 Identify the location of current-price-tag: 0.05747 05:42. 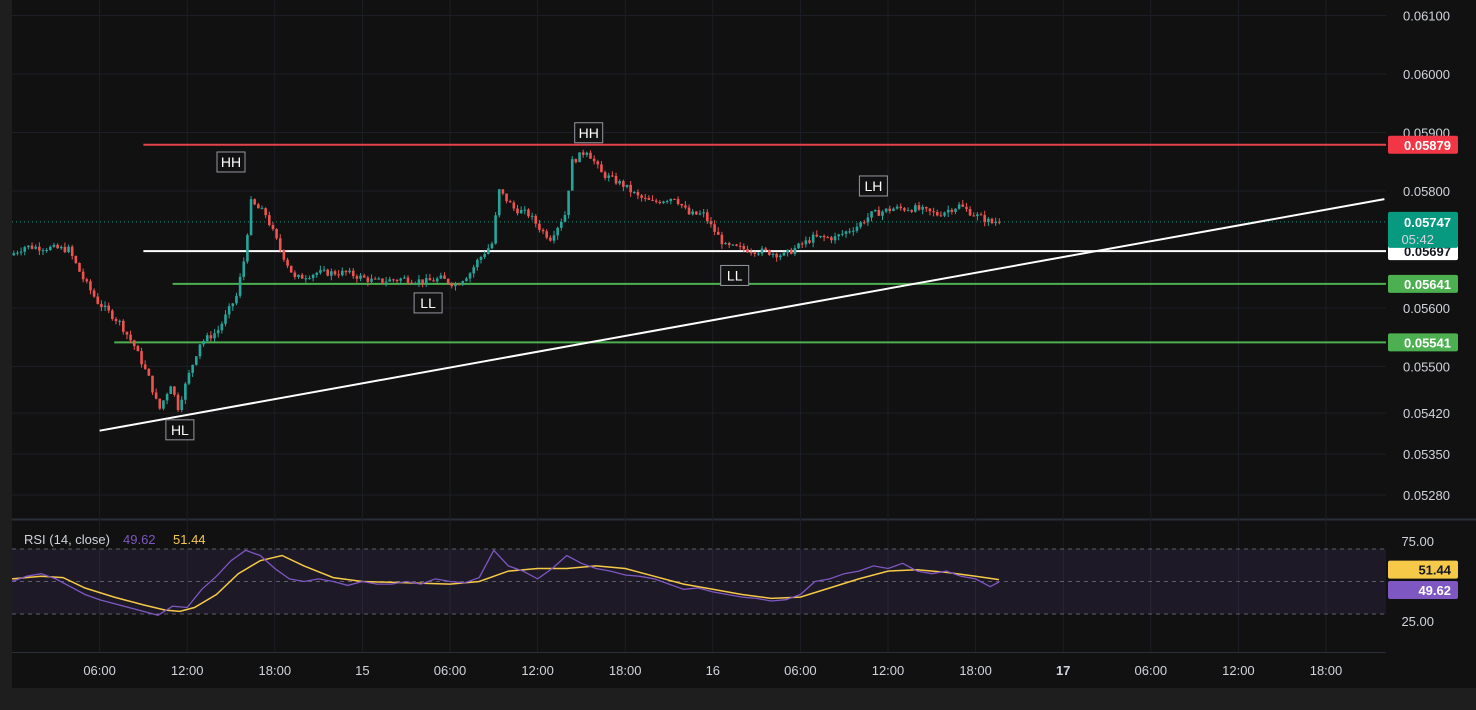
(1423, 229).